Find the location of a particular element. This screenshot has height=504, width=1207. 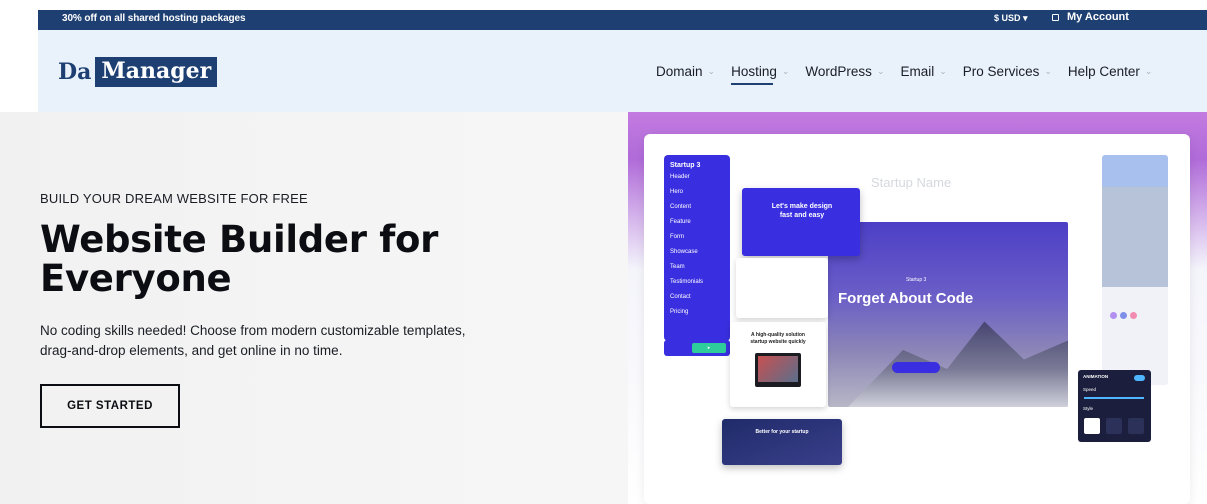

preview-publish-badge: ▸ is located at coordinates (709, 348).